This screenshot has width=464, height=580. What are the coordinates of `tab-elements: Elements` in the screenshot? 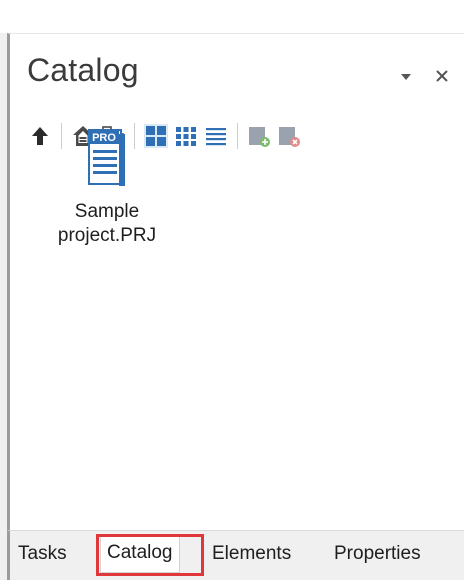 It's located at (251, 554).